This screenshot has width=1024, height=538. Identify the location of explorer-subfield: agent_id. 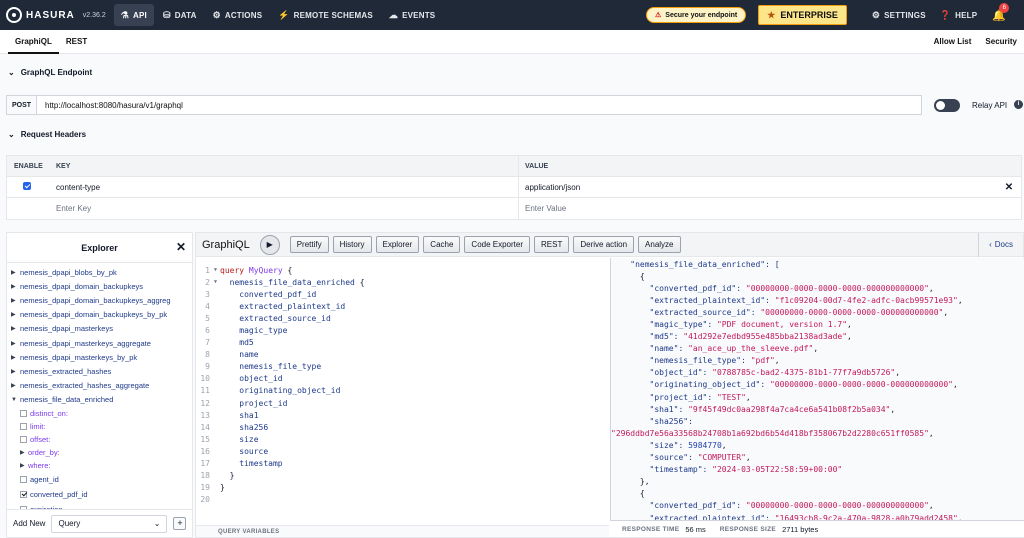
(99, 479).